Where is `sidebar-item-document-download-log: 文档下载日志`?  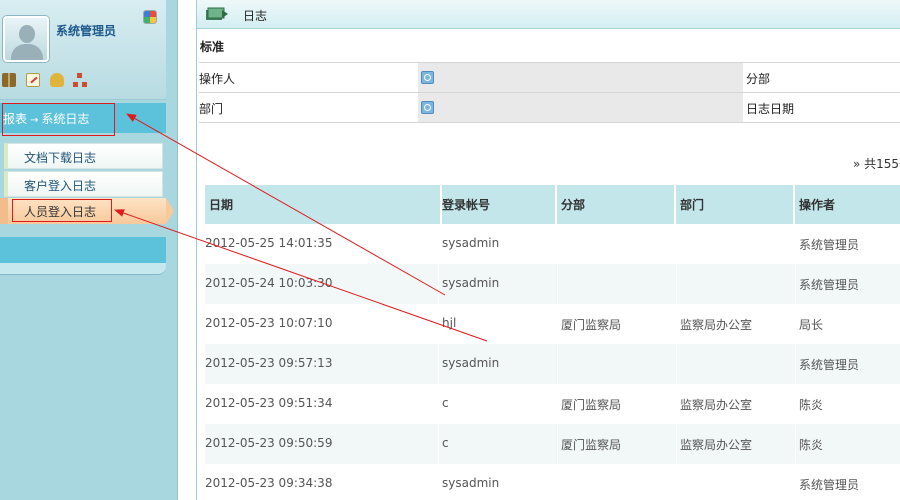
sidebar-item-document-download-log: 文档下载日志 is located at coordinates (83, 156).